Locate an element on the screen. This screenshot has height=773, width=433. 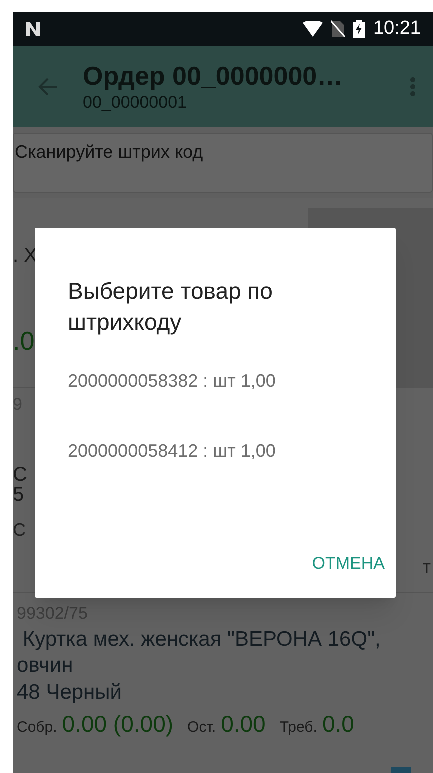
back-arrow-icon is located at coordinates (48, 86).